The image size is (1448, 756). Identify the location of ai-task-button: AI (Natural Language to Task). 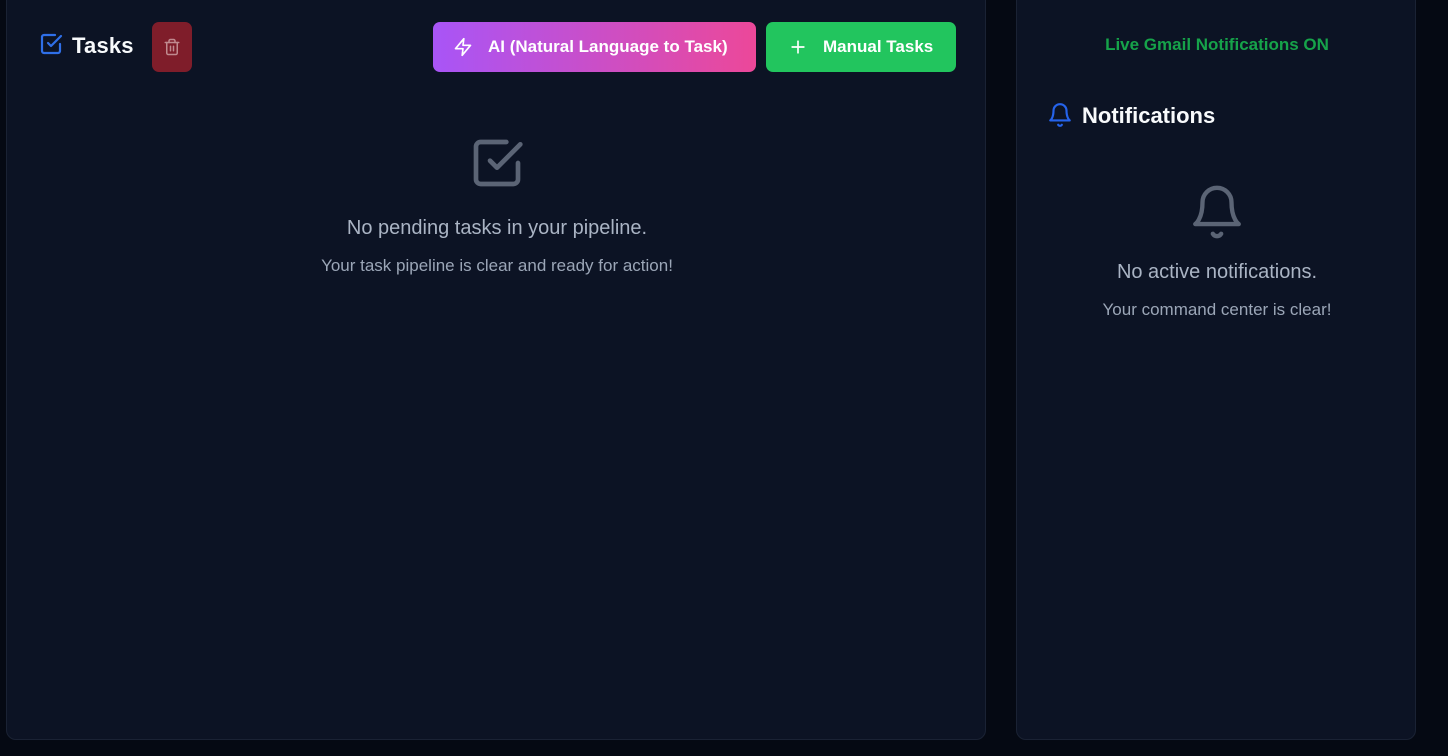
(594, 47).